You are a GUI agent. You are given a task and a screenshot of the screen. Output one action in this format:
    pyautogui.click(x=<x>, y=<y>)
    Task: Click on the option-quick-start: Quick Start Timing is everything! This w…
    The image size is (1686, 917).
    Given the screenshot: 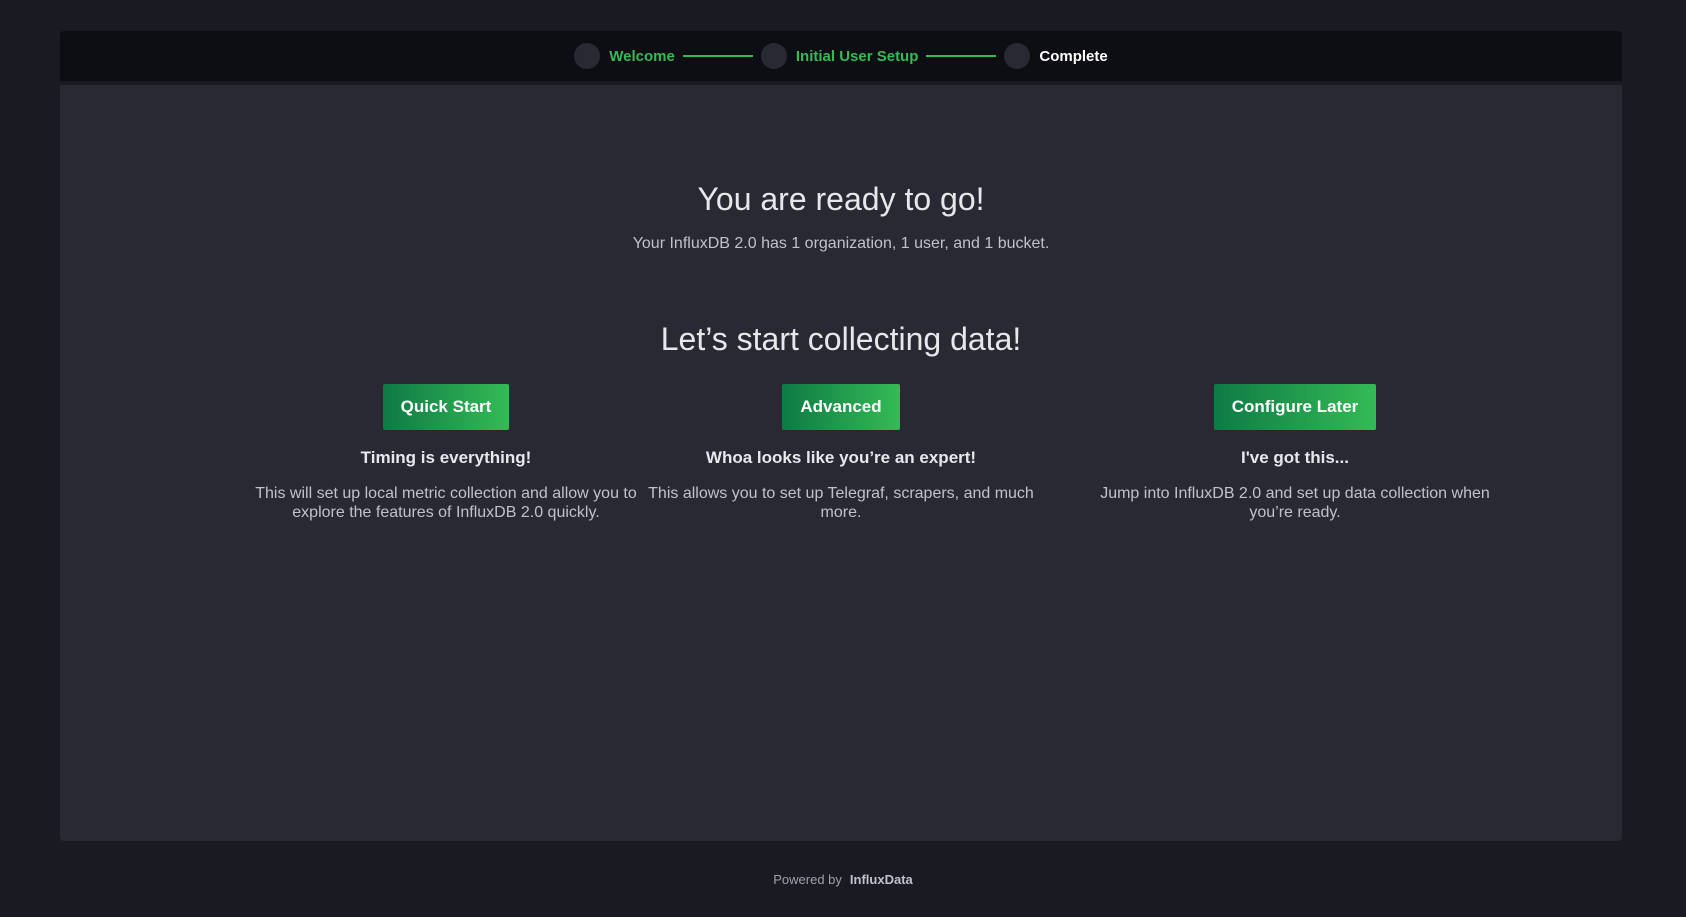 What is the action you would take?
    pyautogui.click(x=446, y=453)
    